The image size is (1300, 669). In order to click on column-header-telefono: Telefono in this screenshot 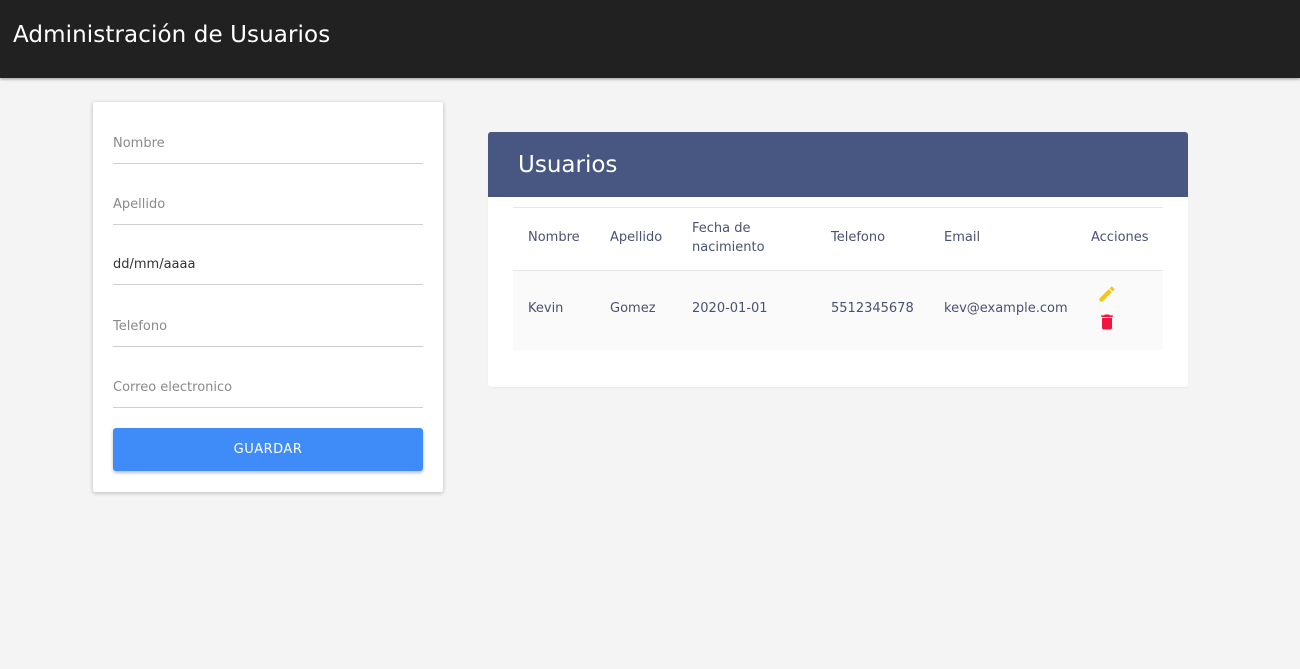, I will do `click(858, 237)`.